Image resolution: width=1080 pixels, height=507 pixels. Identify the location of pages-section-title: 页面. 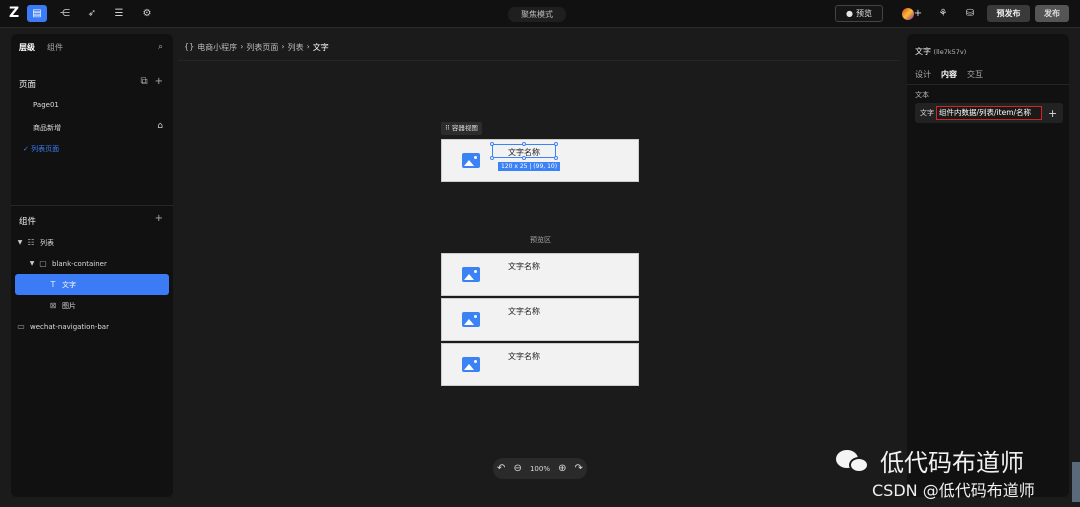
(28, 85).